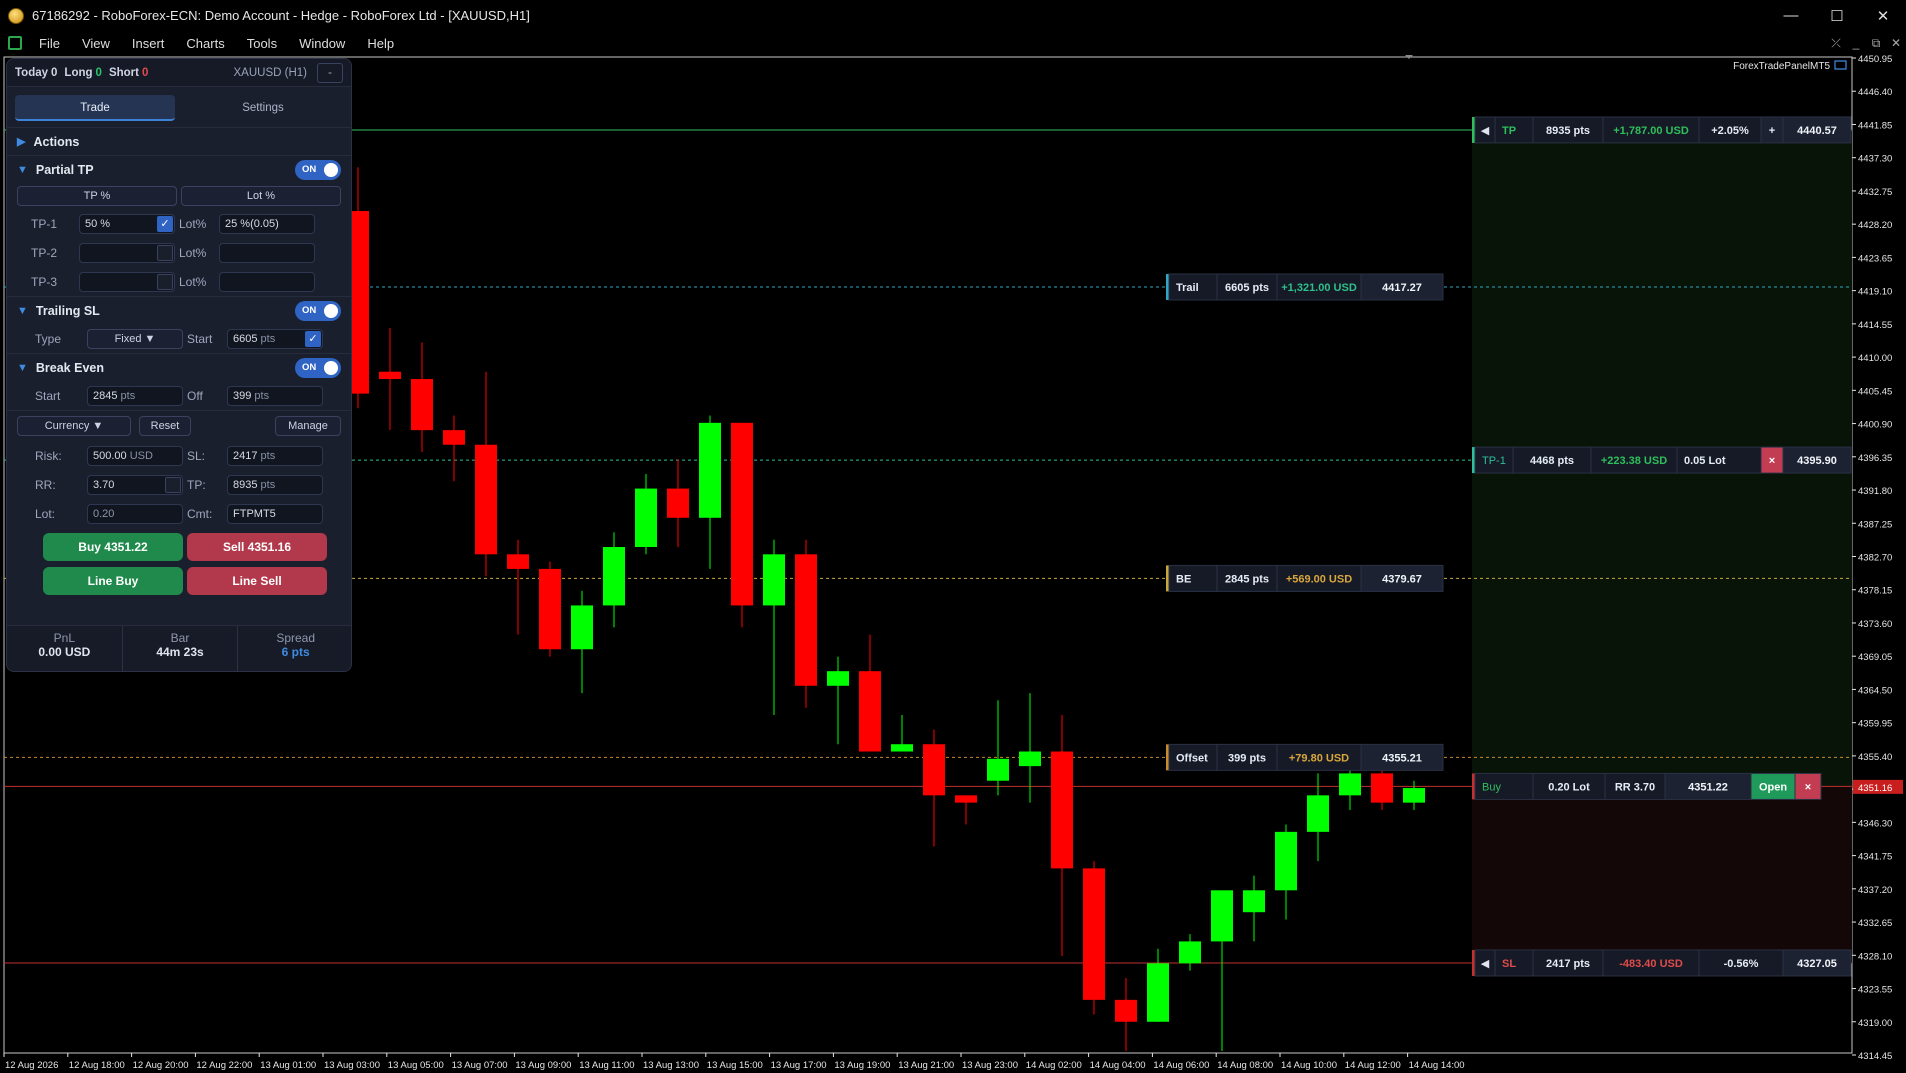  Describe the element at coordinates (318, 169) in the screenshot. I see `partial-tp-toggle: ON` at that location.